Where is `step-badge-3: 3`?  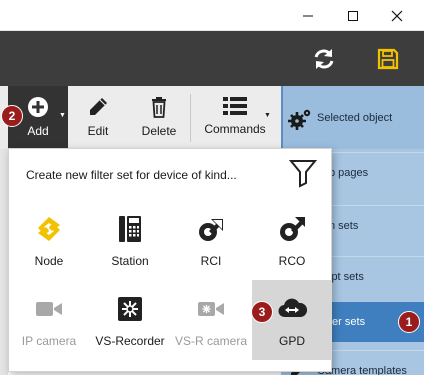
step-badge-3: 3 is located at coordinates (262, 312).